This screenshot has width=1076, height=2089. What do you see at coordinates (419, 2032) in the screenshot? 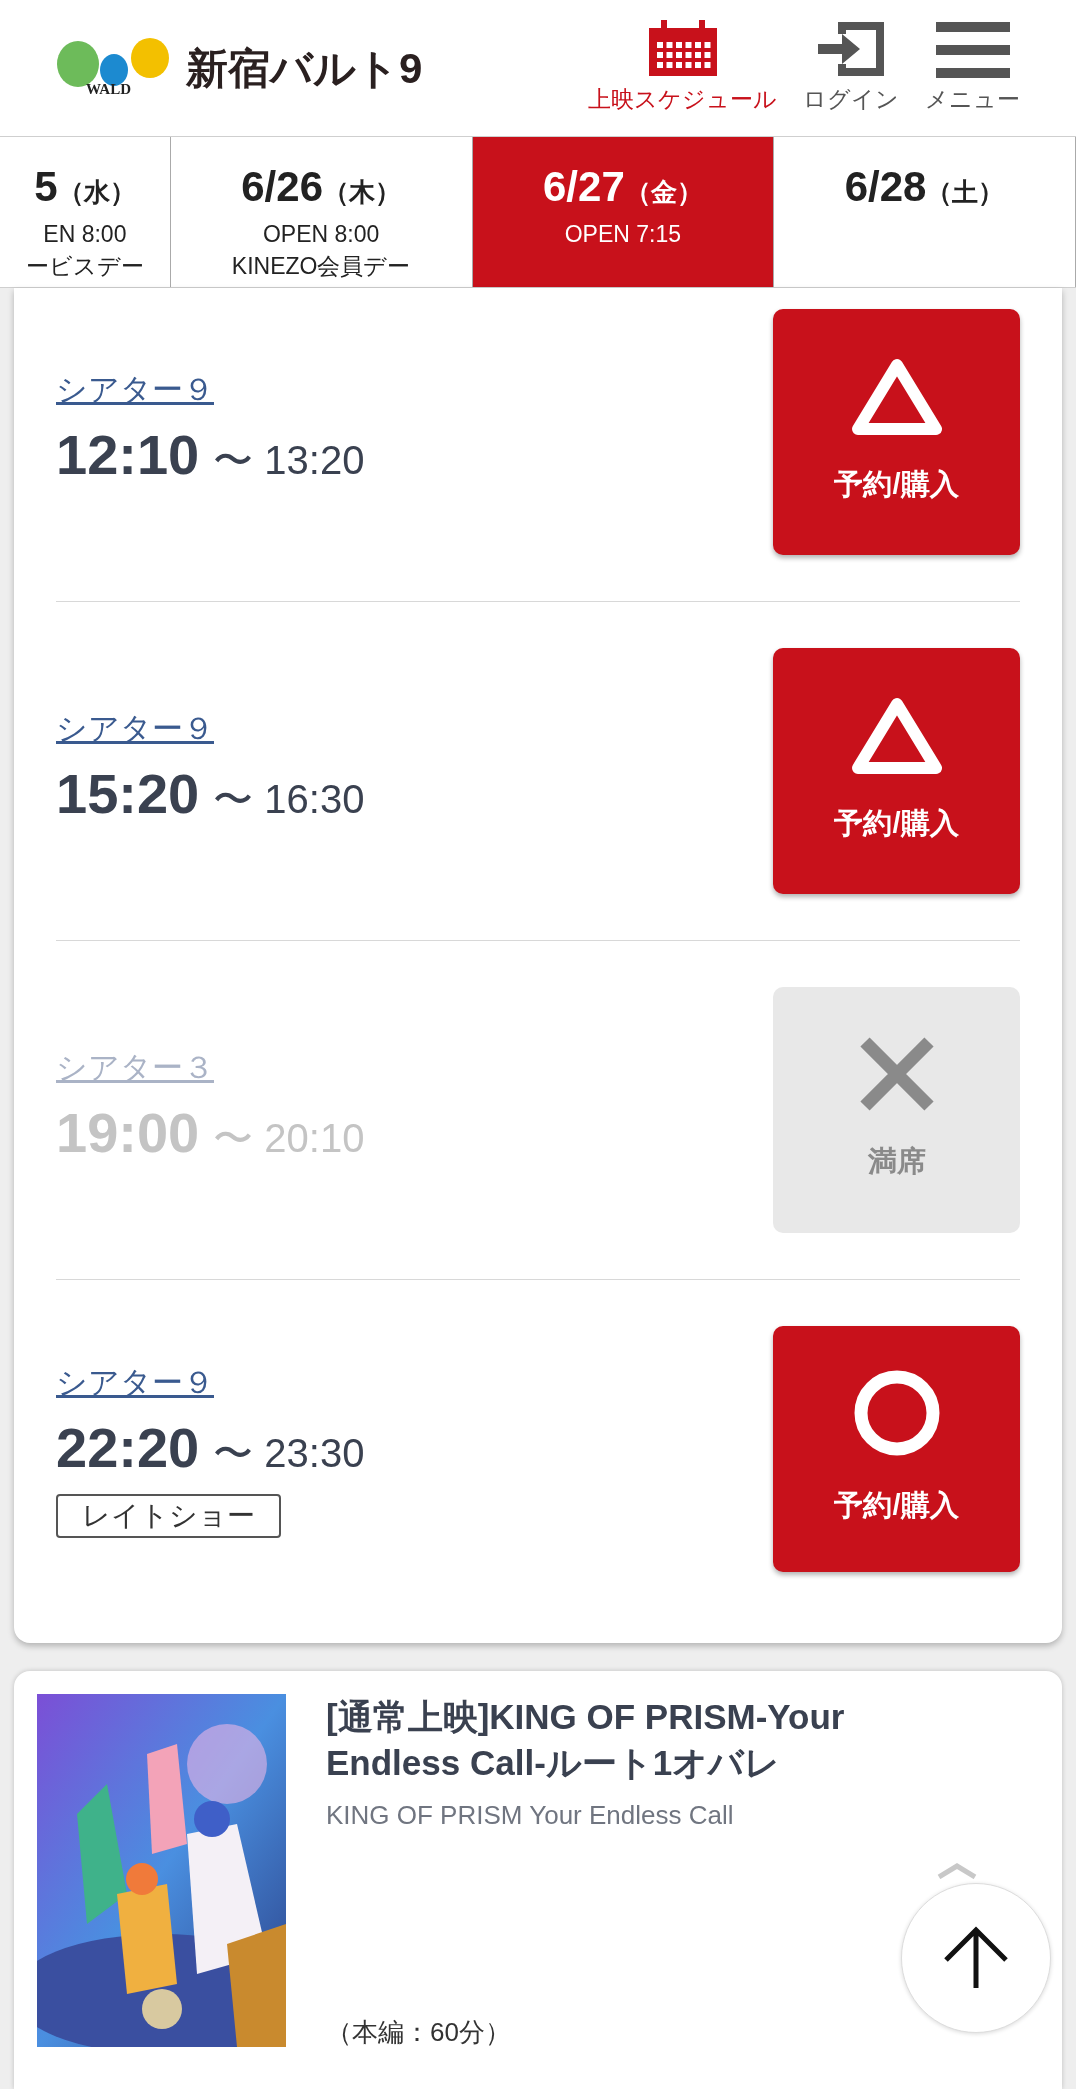
I see `runtime: （本編：60分）` at bounding box center [419, 2032].